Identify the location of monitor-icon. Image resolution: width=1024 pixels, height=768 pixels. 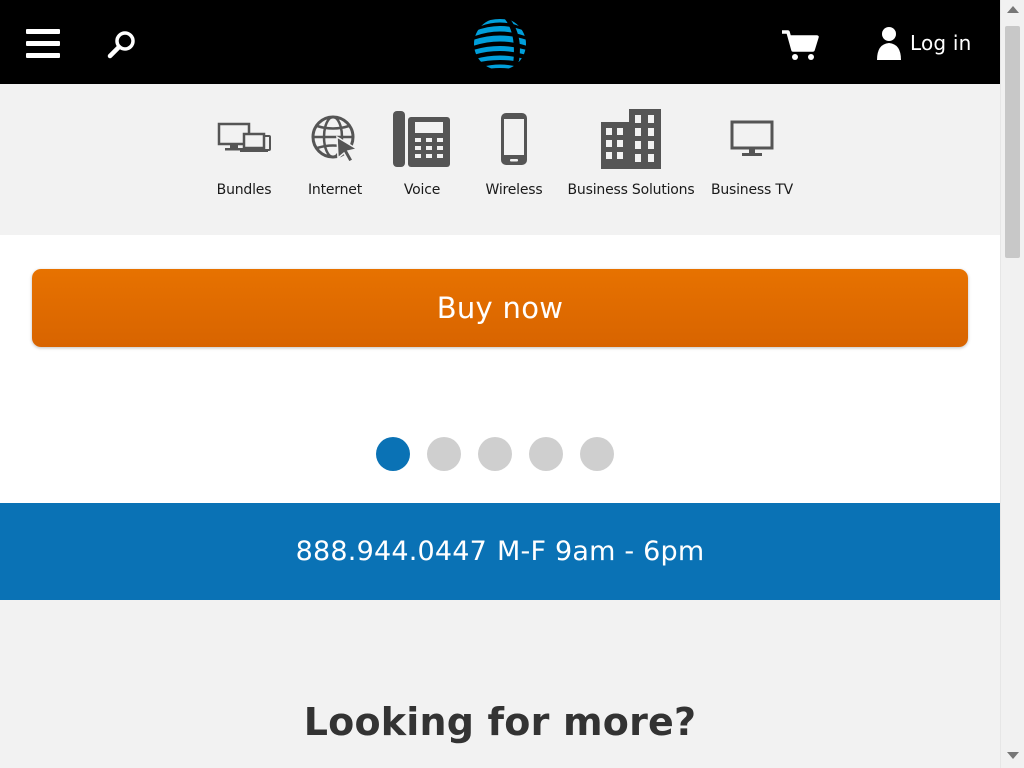
(752, 138).